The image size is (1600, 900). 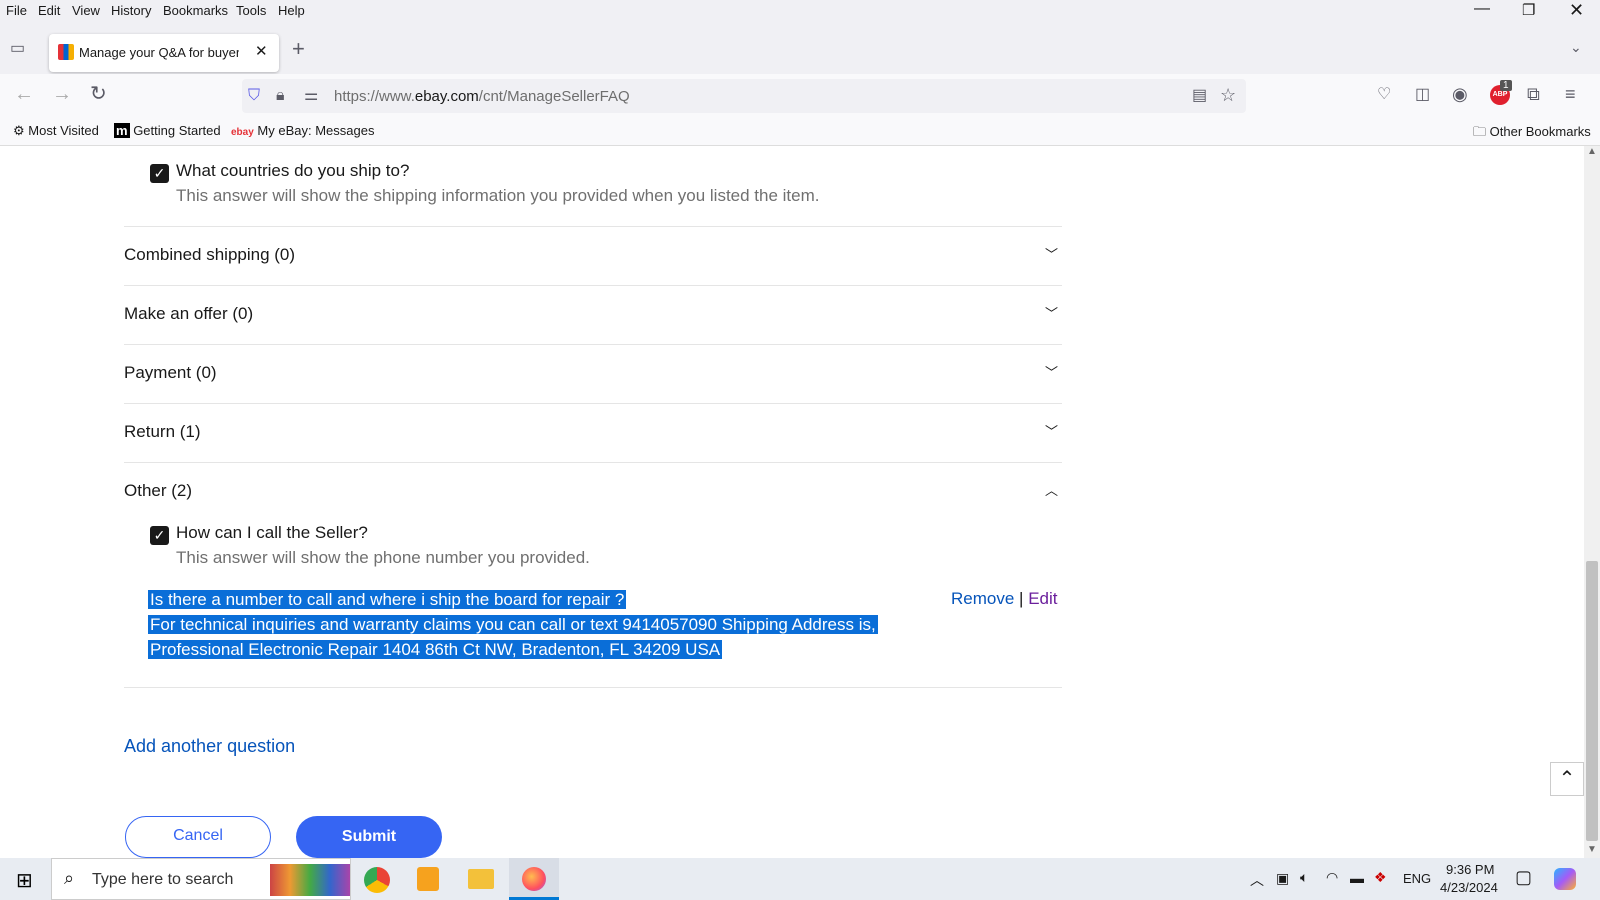 What do you see at coordinates (1380, 877) in the screenshot?
I see `dropbox-icon: ❖` at bounding box center [1380, 877].